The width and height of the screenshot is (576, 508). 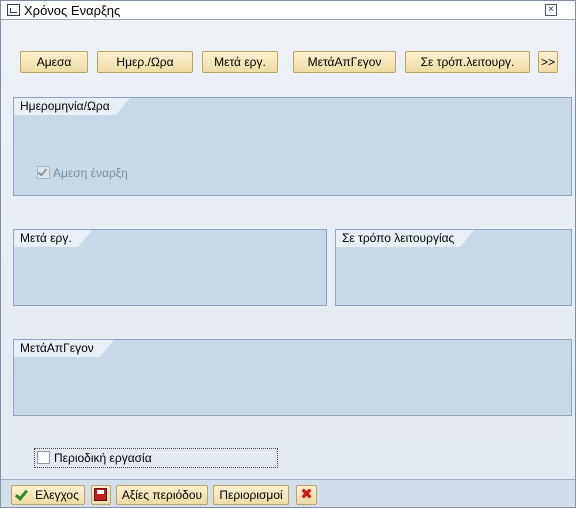 I want to click on footer-toolbar: Ελεγχος Αξίες περιόδου Περιορισμοί ✖, so click(x=288, y=493).